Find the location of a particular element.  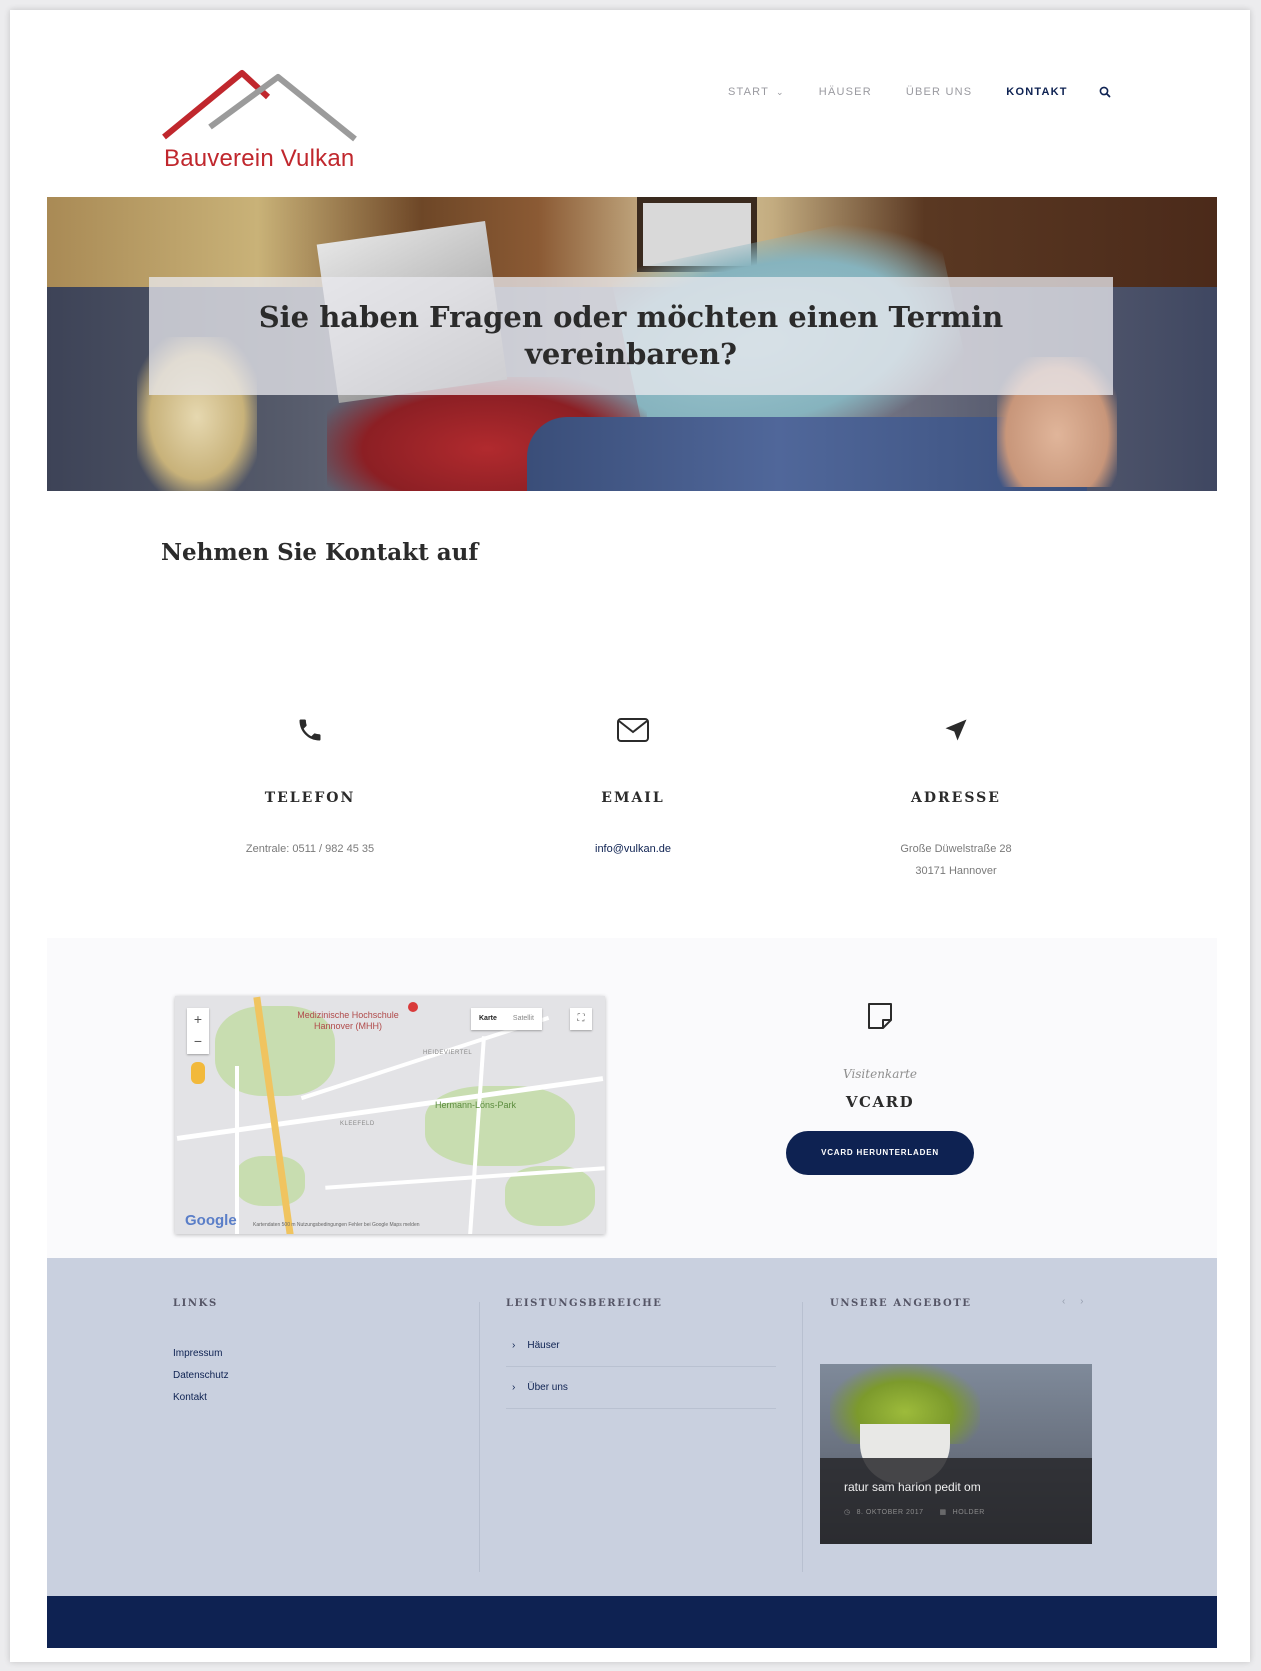

main-nav: START ⌄ HÄUSER ÜBER UNS KONTAKT is located at coordinates (920, 92).